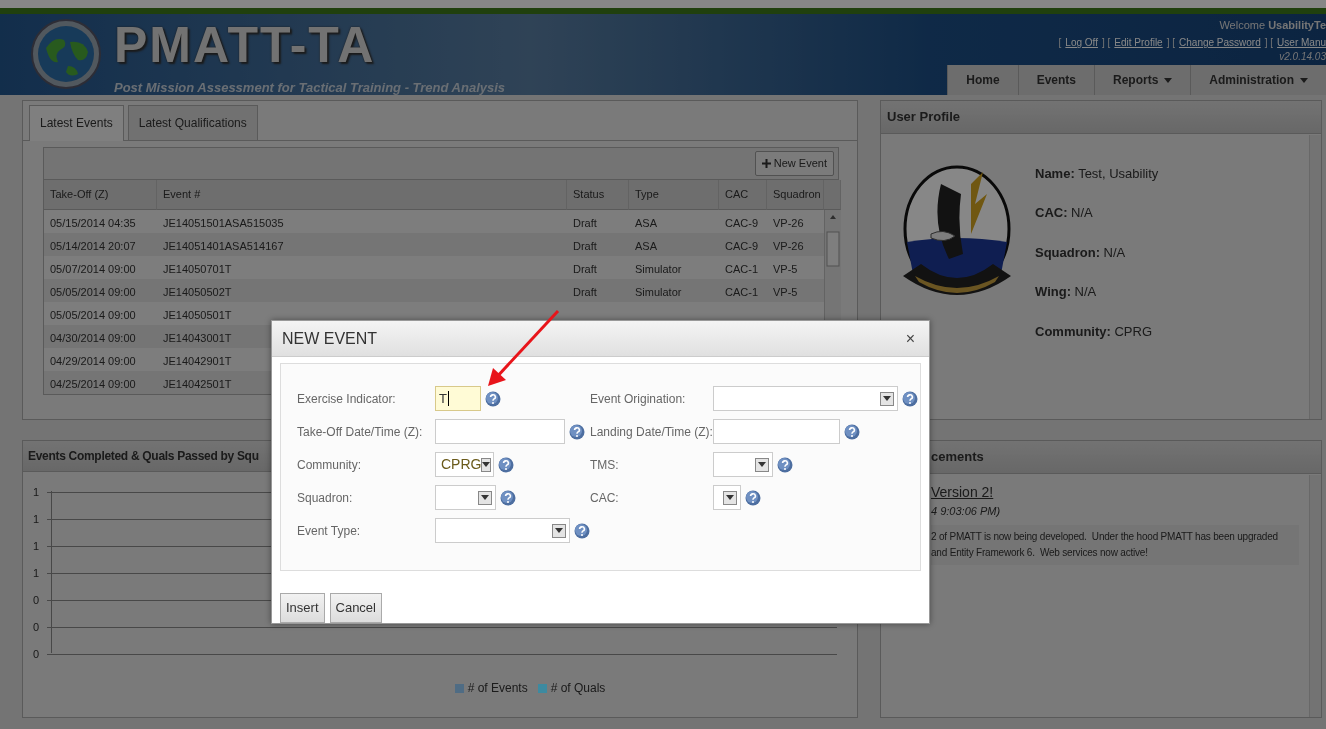 This screenshot has width=1326, height=729. Describe the element at coordinates (100, 244) in the screenshot. I see `table-cell: 05/14/2014 20:07` at that location.